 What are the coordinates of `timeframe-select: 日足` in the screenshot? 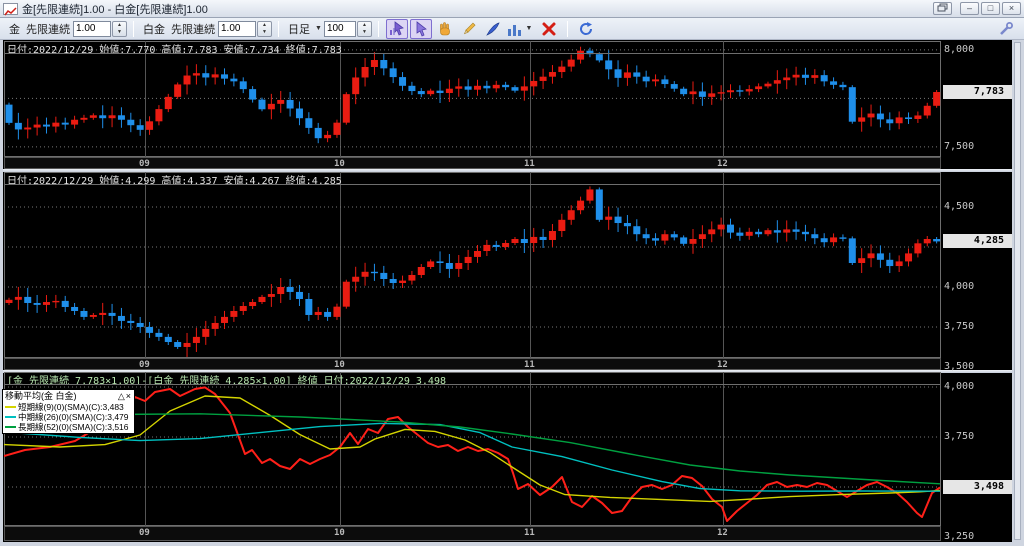 It's located at (299, 29).